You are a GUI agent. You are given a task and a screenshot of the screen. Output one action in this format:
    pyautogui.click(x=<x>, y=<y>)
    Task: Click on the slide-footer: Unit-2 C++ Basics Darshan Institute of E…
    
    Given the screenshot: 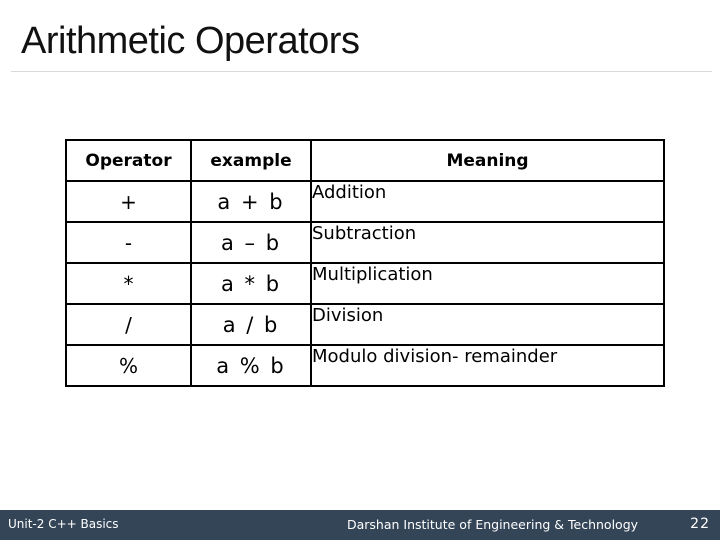 What is the action you would take?
    pyautogui.click(x=360, y=525)
    